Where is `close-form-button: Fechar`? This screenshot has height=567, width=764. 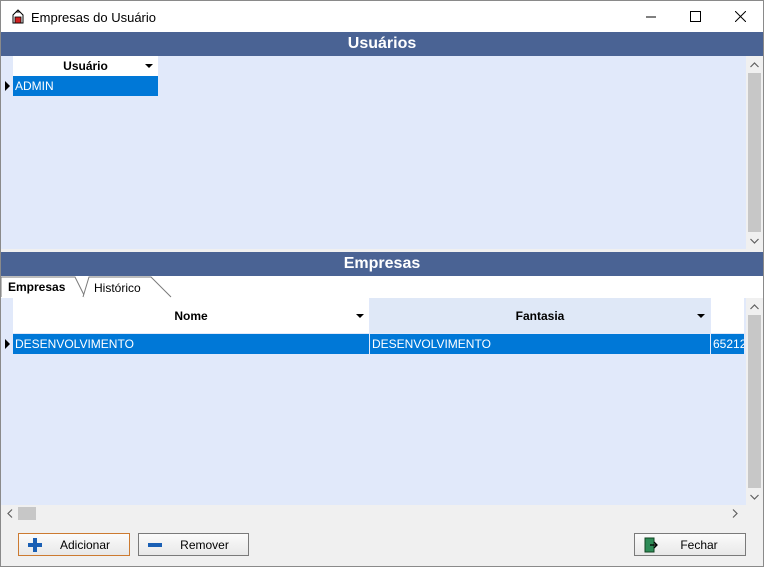
close-form-button: Fechar is located at coordinates (690, 544).